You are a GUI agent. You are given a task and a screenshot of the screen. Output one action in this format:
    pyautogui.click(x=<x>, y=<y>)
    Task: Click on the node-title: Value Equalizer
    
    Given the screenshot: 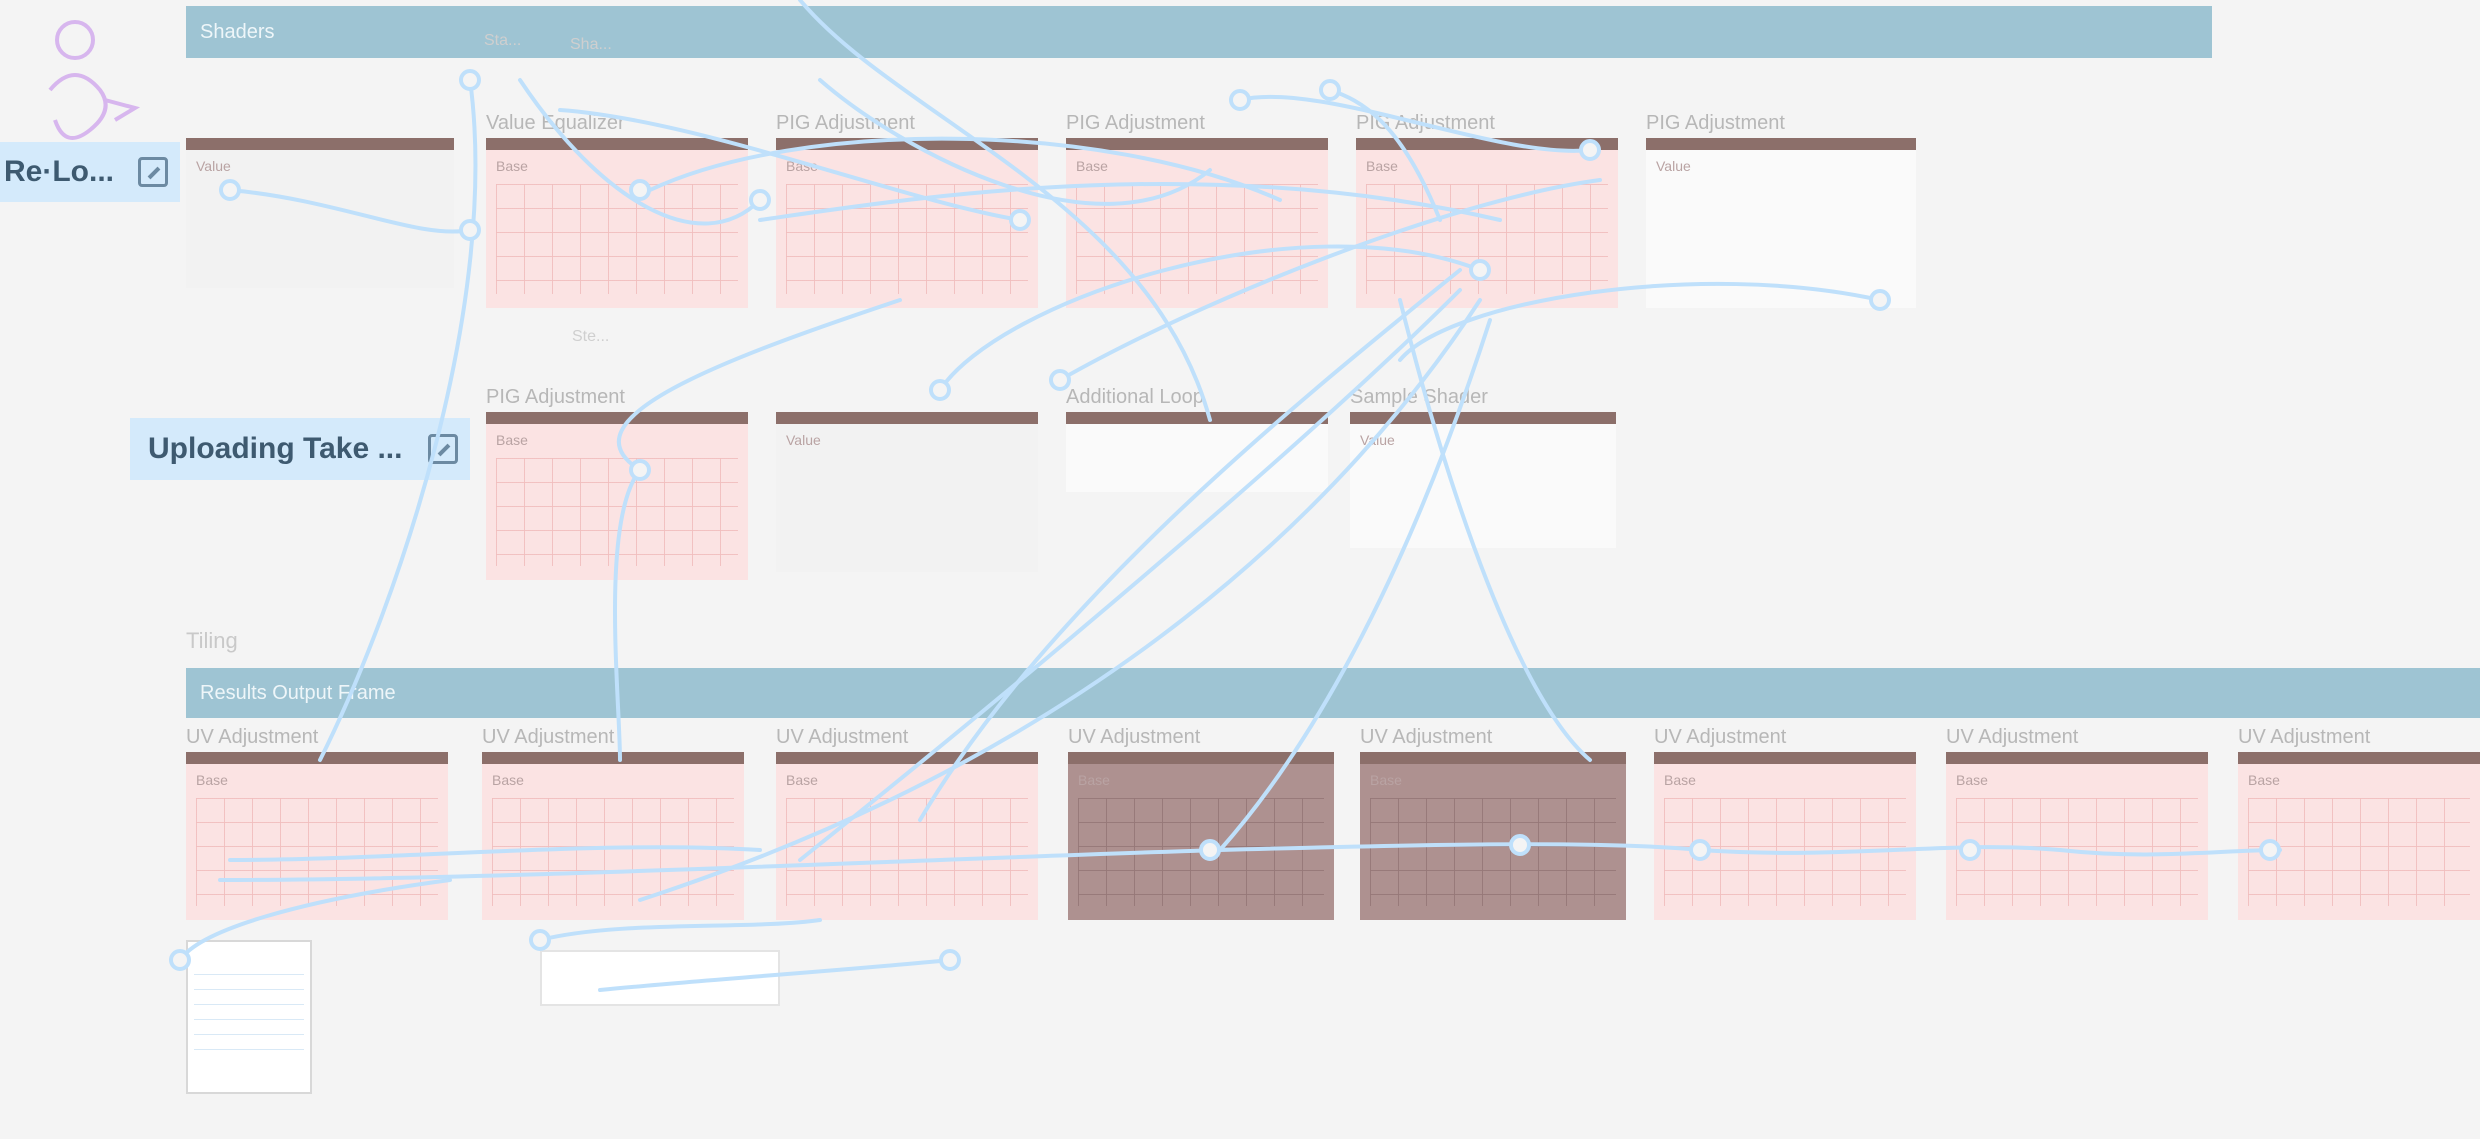 What is the action you would take?
    pyautogui.click(x=555, y=123)
    